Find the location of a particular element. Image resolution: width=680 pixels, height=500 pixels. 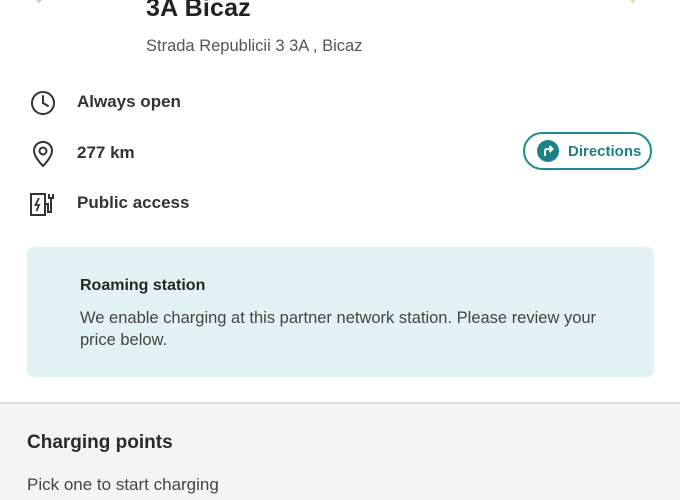

directions-button: Directions is located at coordinates (587, 151).